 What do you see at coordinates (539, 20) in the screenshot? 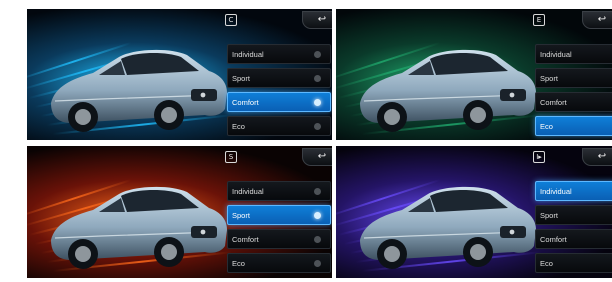
I see `drive-mode-badge-icon: E` at bounding box center [539, 20].